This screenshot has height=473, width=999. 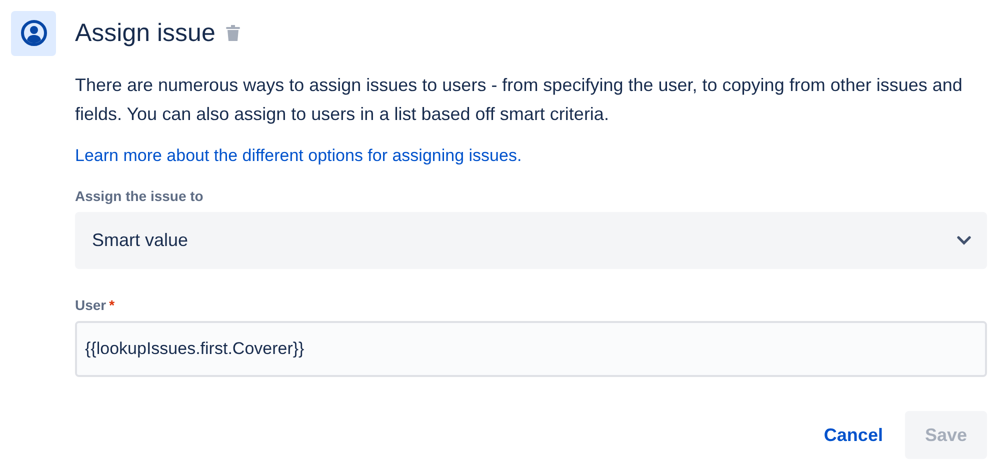 I want to click on assign-select: Smart value, so click(x=531, y=240).